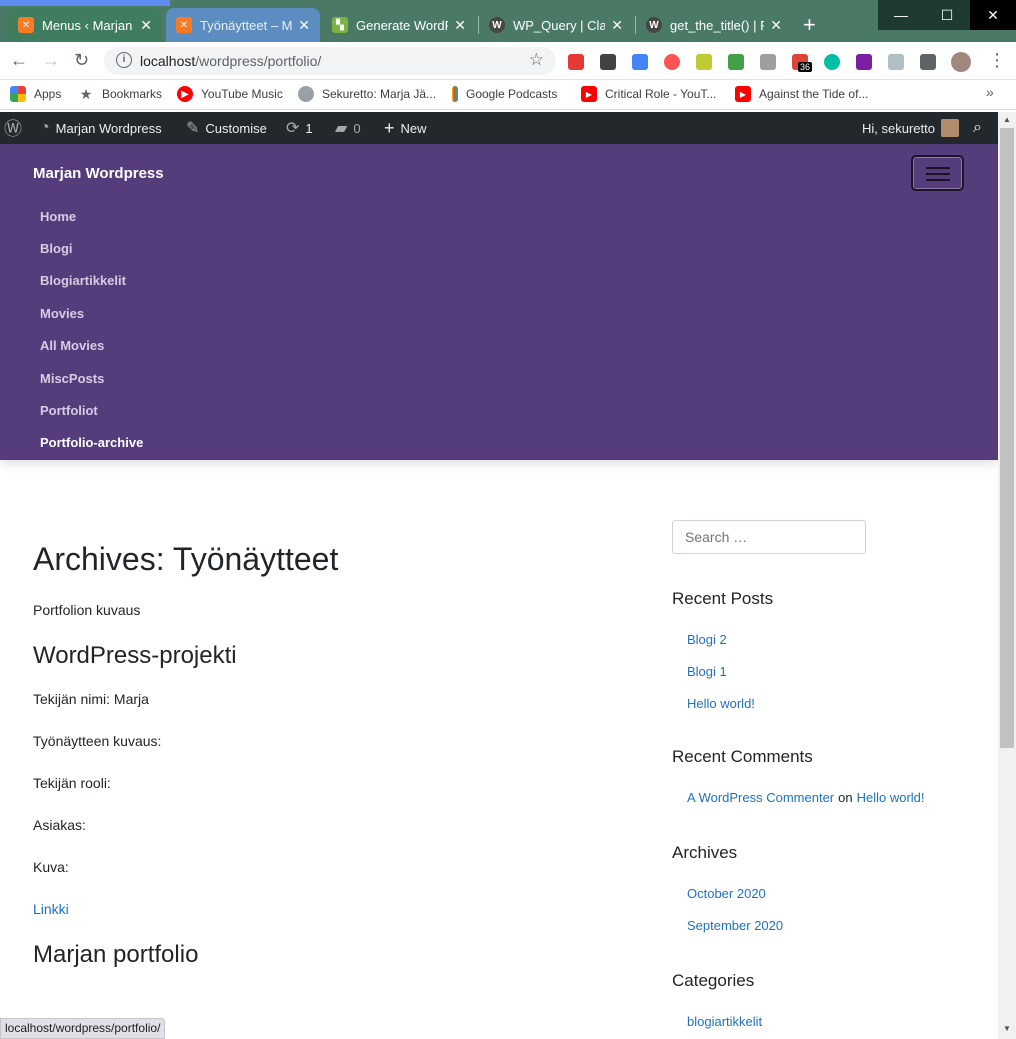 The height and width of the screenshot is (1039, 1016). I want to click on widget-archives: Archives October 2020 September 2020, so click(822, 892).